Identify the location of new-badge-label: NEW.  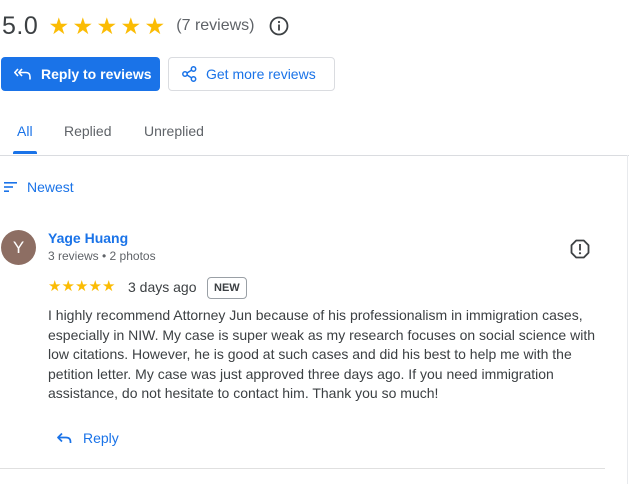
(227, 288).